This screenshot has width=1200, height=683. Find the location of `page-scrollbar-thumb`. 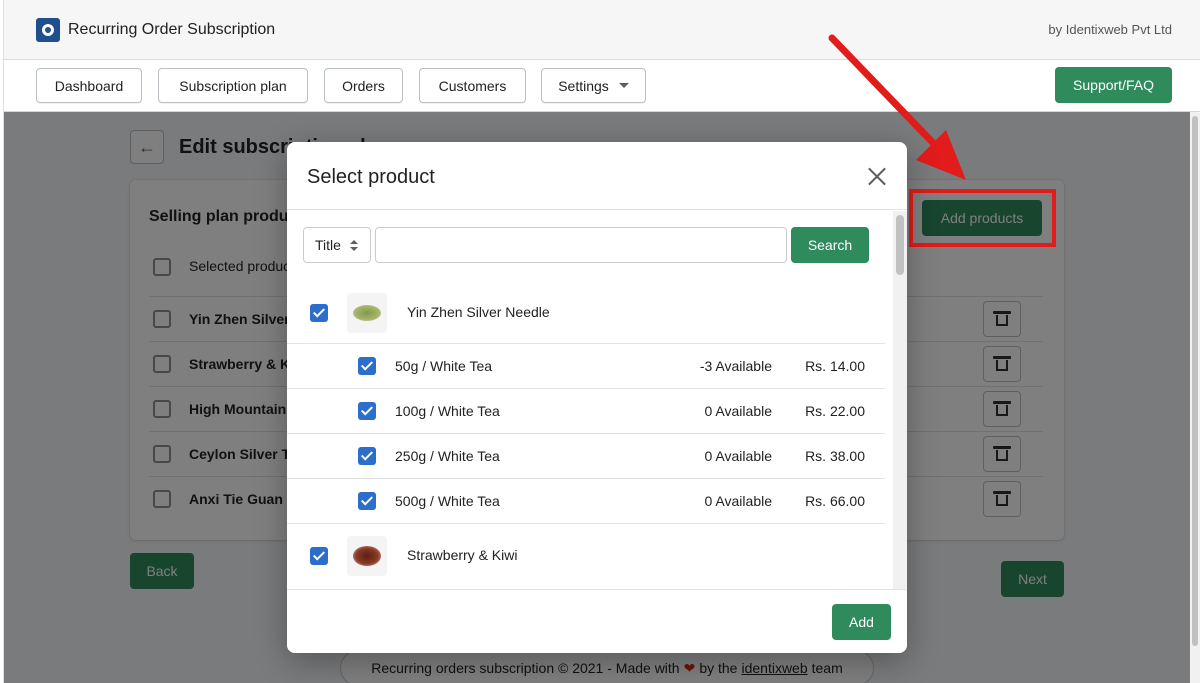

page-scrollbar-thumb is located at coordinates (1195, 381).